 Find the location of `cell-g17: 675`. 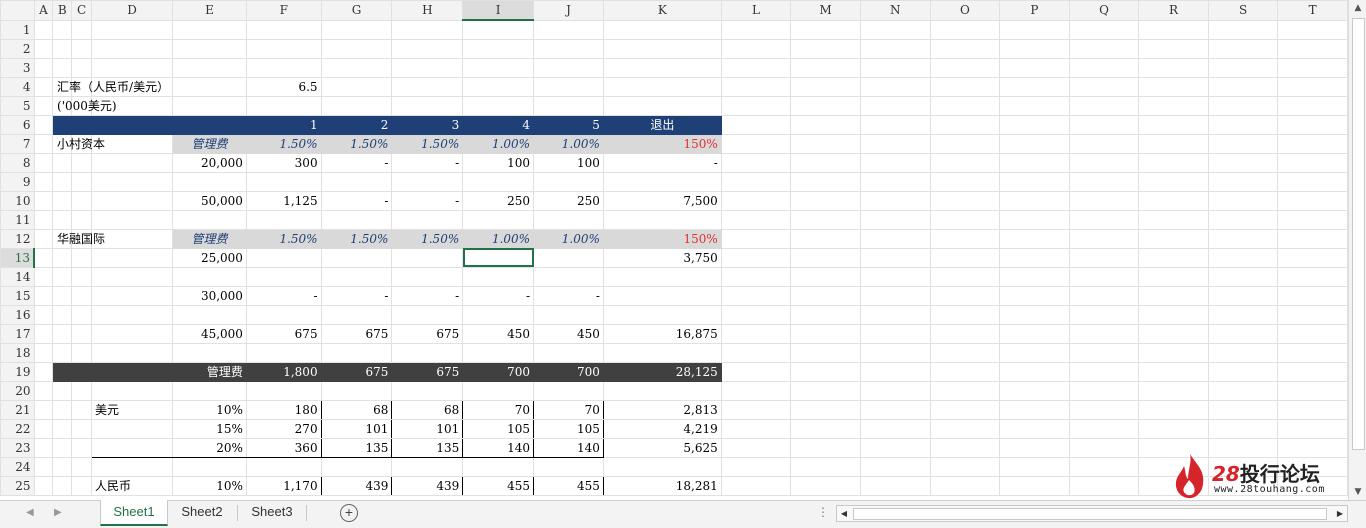

cell-g17: 675 is located at coordinates (356, 333).